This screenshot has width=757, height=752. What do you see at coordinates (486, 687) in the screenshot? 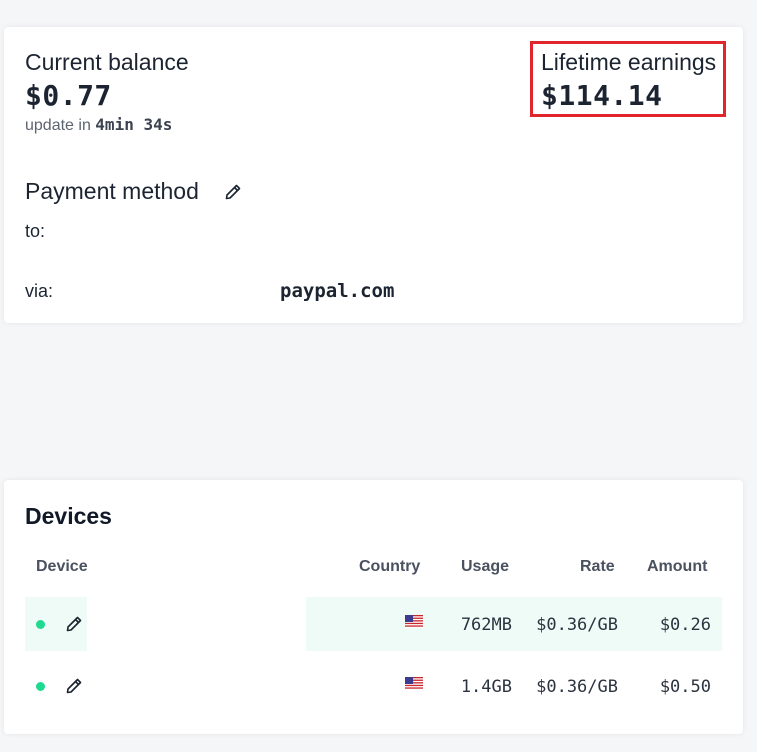
I see `usage-cell: 1.4GB` at bounding box center [486, 687].